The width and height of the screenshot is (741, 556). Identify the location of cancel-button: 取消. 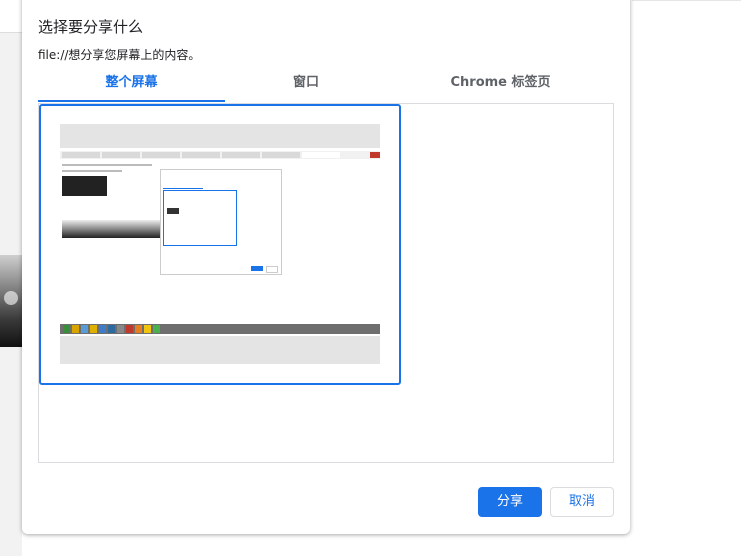
(582, 502).